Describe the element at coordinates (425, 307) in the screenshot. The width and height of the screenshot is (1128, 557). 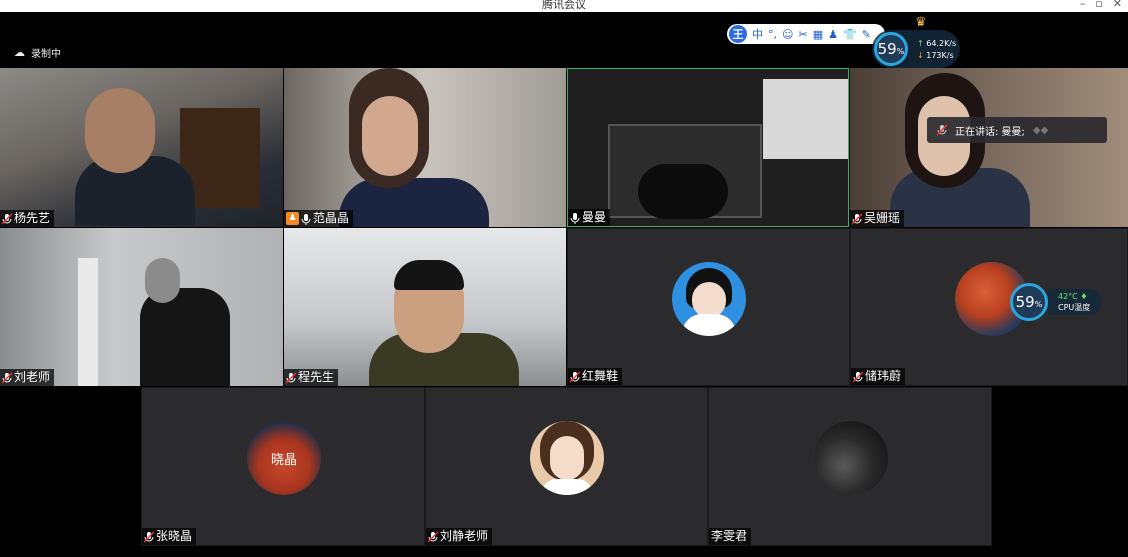
I see `video-tile: 程先生` at that location.